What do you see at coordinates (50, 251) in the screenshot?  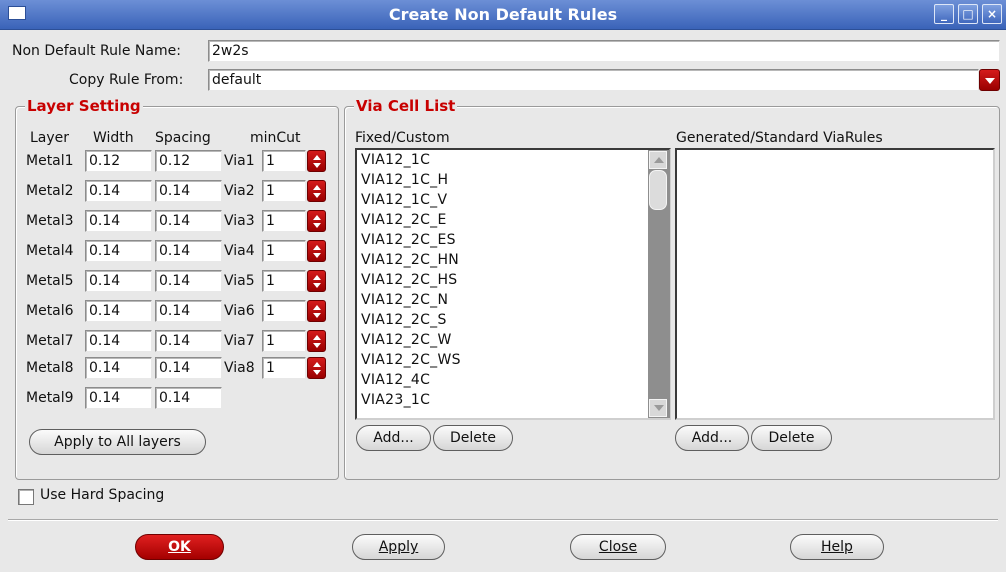 I see `layer-name: Metal4` at bounding box center [50, 251].